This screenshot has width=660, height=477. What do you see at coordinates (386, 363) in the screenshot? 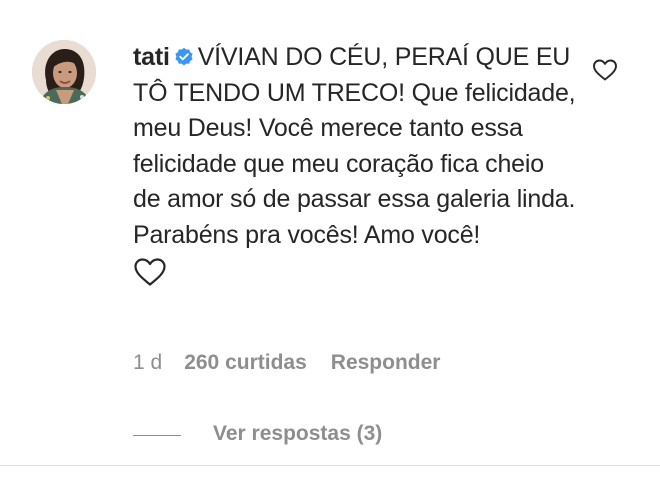
I see `reply-button: Responder` at bounding box center [386, 363].